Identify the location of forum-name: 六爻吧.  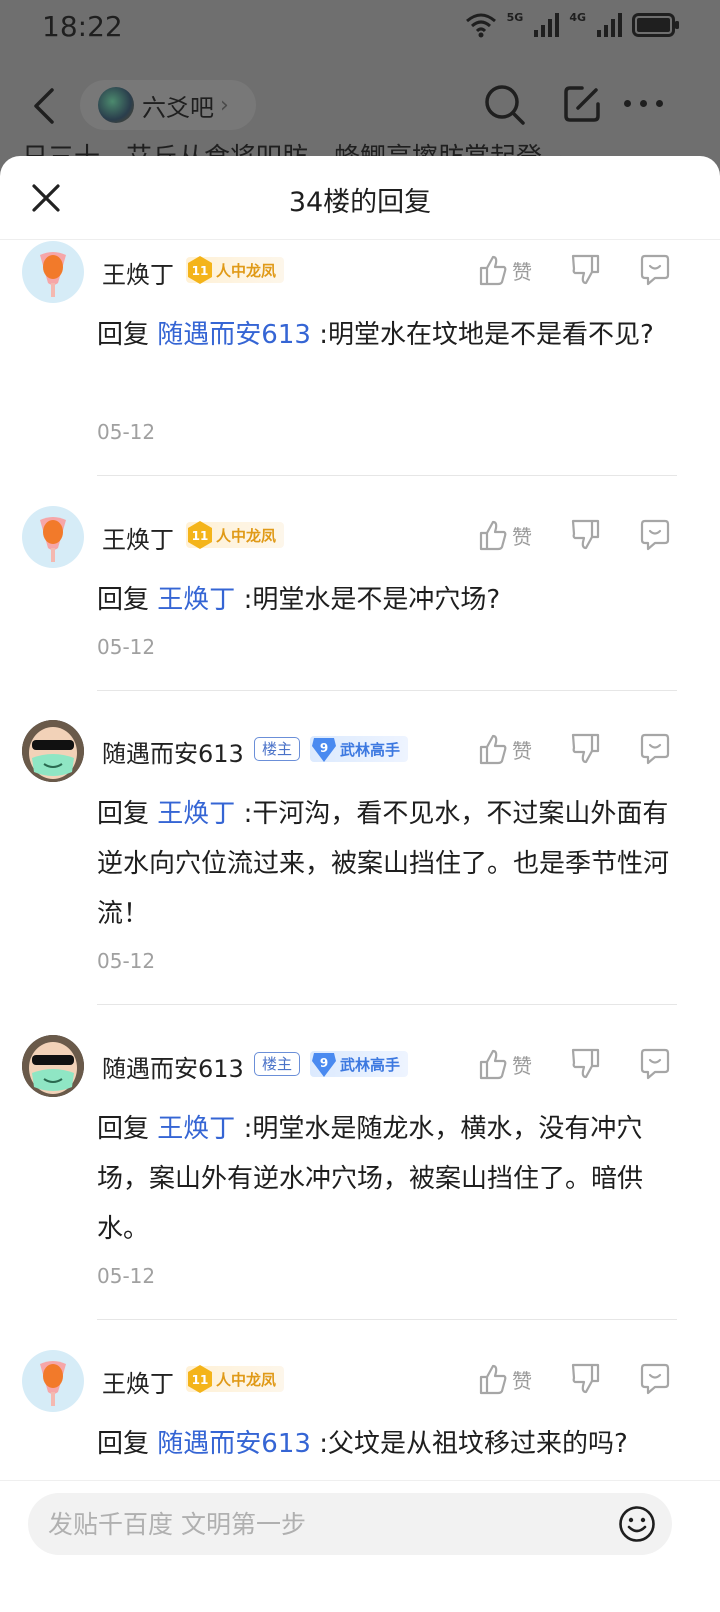
(178, 107).